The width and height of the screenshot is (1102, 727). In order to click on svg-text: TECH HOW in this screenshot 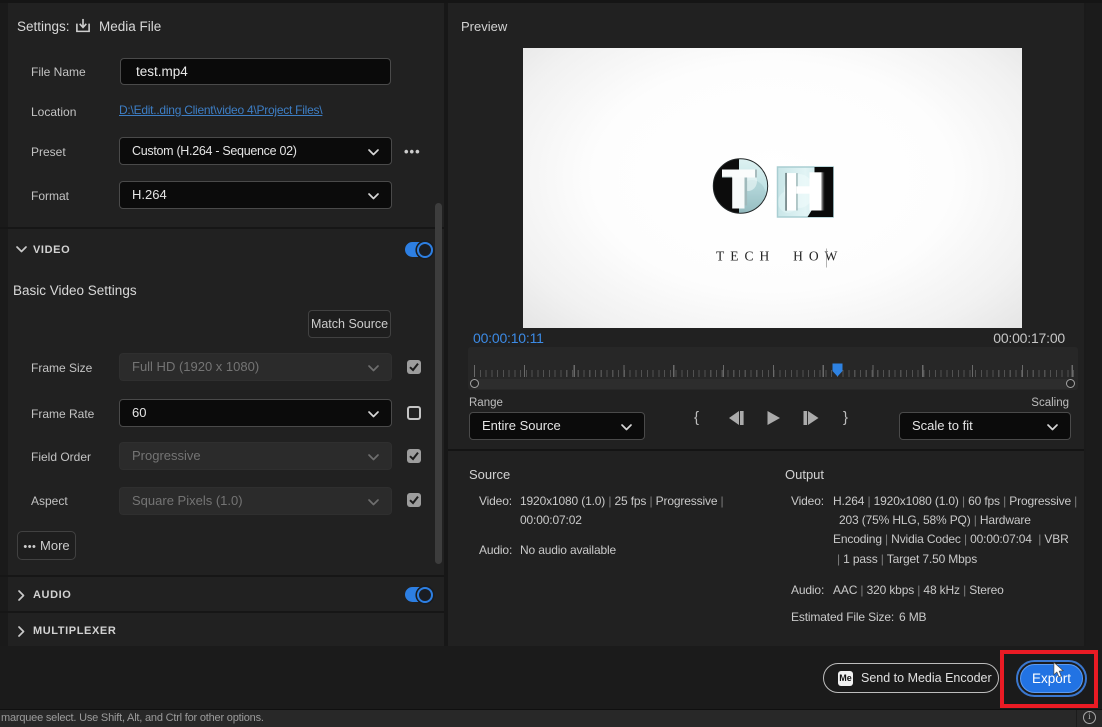, I will do `click(779, 256)`.